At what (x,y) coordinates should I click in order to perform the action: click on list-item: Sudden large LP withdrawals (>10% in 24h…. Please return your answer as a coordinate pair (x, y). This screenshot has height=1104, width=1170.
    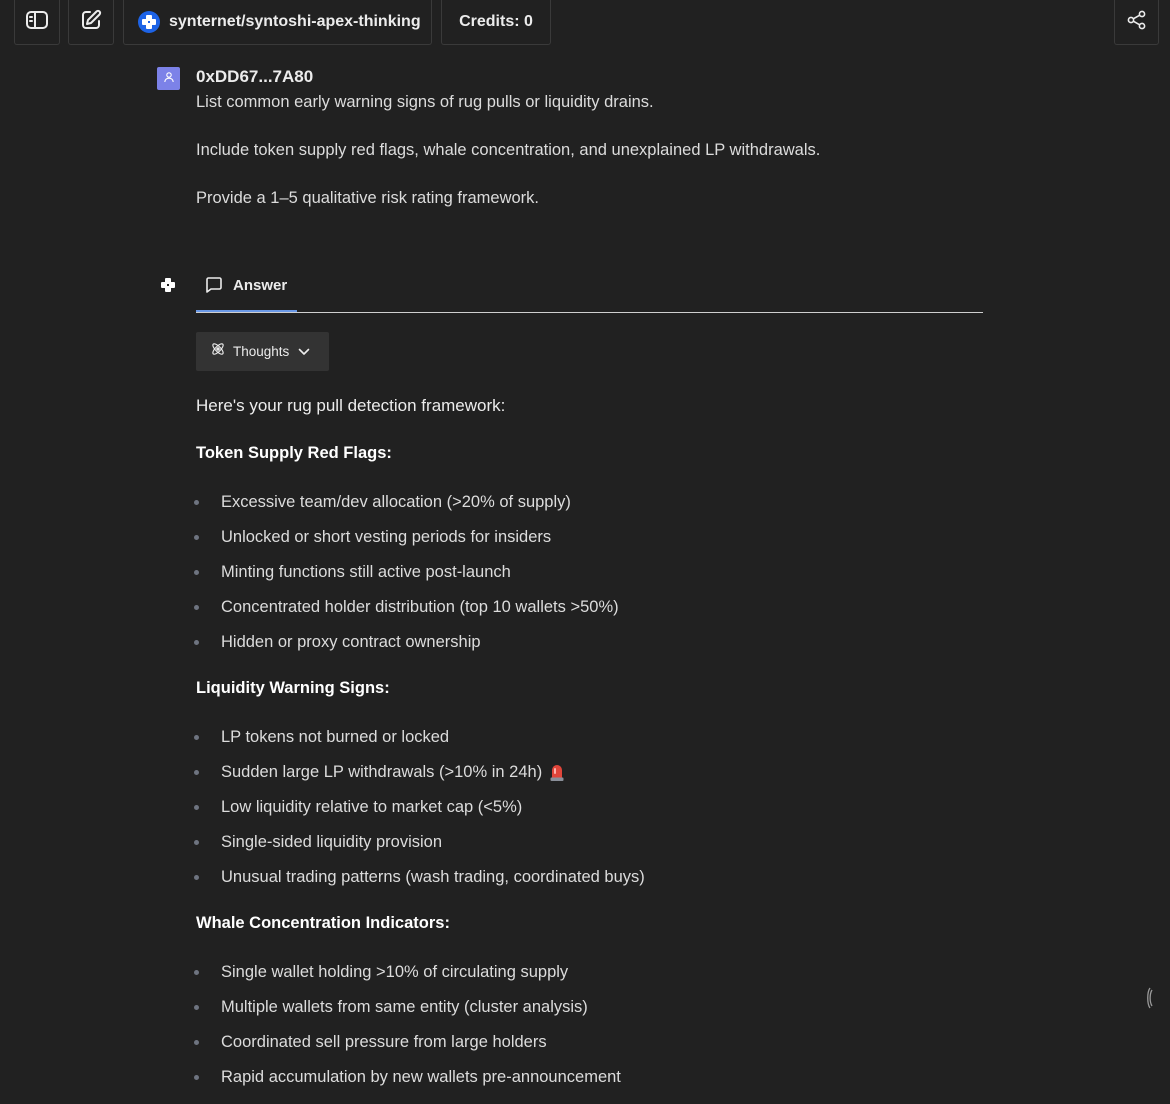
    Looking at the image, I should click on (379, 772).